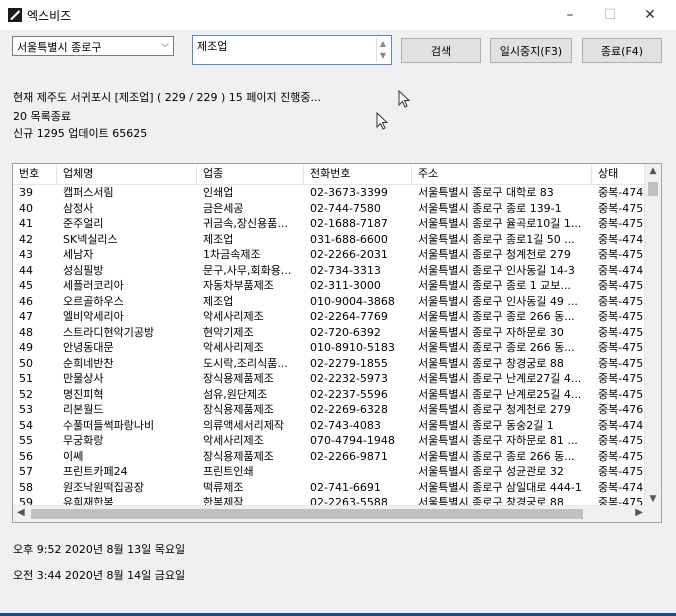  Describe the element at coordinates (238, 409) in the screenshot. I see `cell-industry: 장식용제품제조` at that location.